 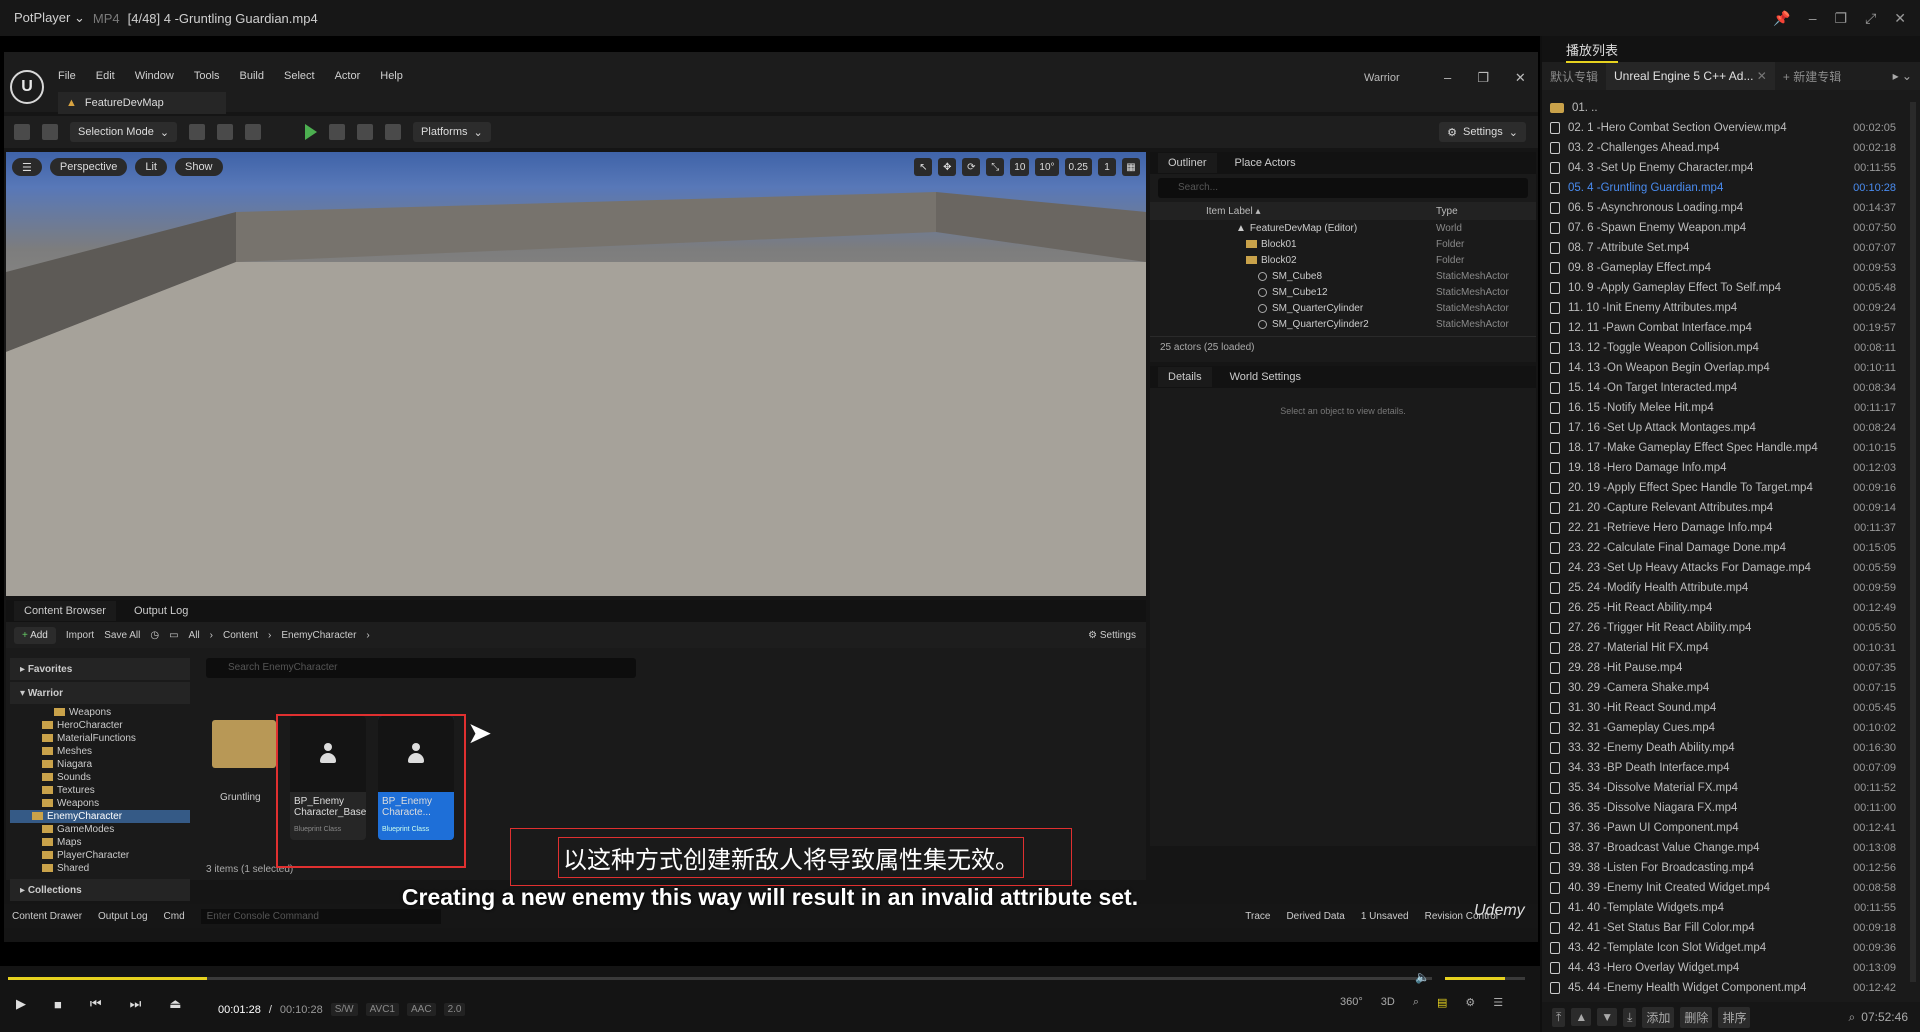 I want to click on add-button: + Add, so click(x=35, y=635).